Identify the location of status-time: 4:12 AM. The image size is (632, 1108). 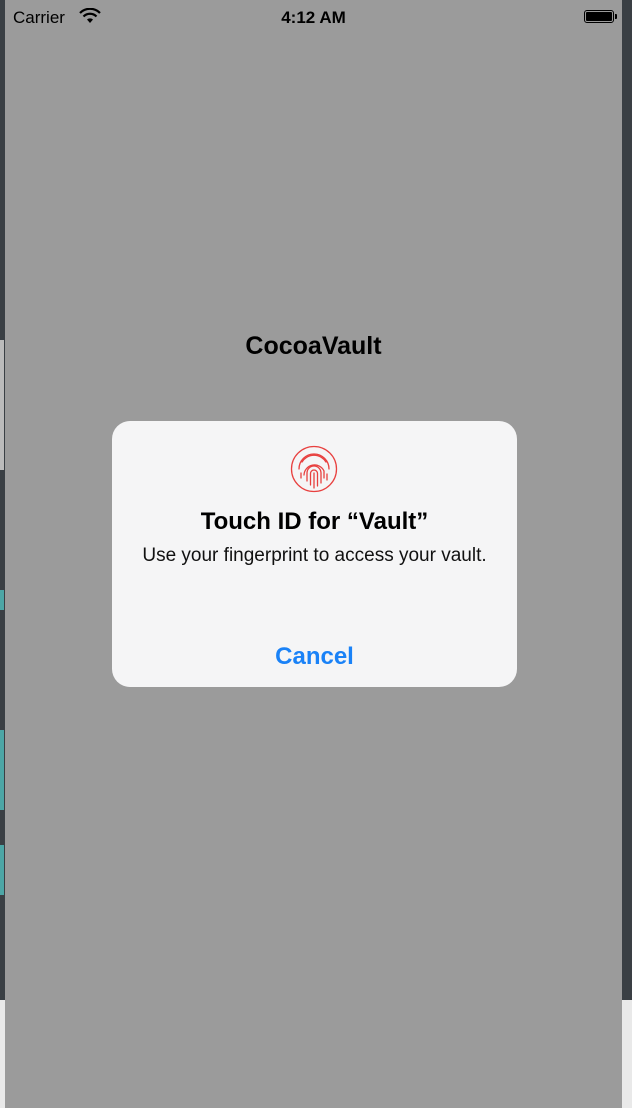
(313, 17).